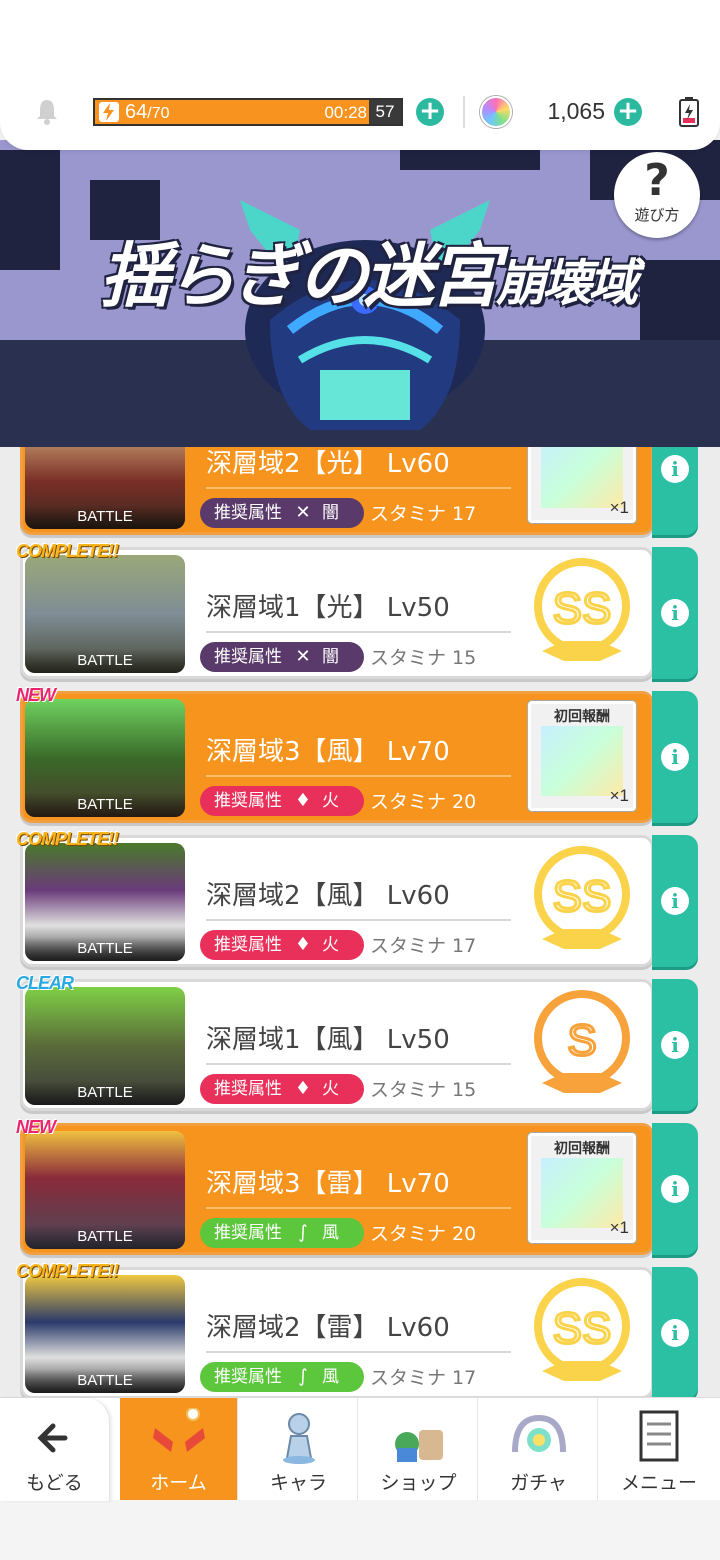 The width and height of the screenshot is (720, 1560). Describe the element at coordinates (45, 983) in the screenshot. I see `clear-badge: CLEAR` at that location.